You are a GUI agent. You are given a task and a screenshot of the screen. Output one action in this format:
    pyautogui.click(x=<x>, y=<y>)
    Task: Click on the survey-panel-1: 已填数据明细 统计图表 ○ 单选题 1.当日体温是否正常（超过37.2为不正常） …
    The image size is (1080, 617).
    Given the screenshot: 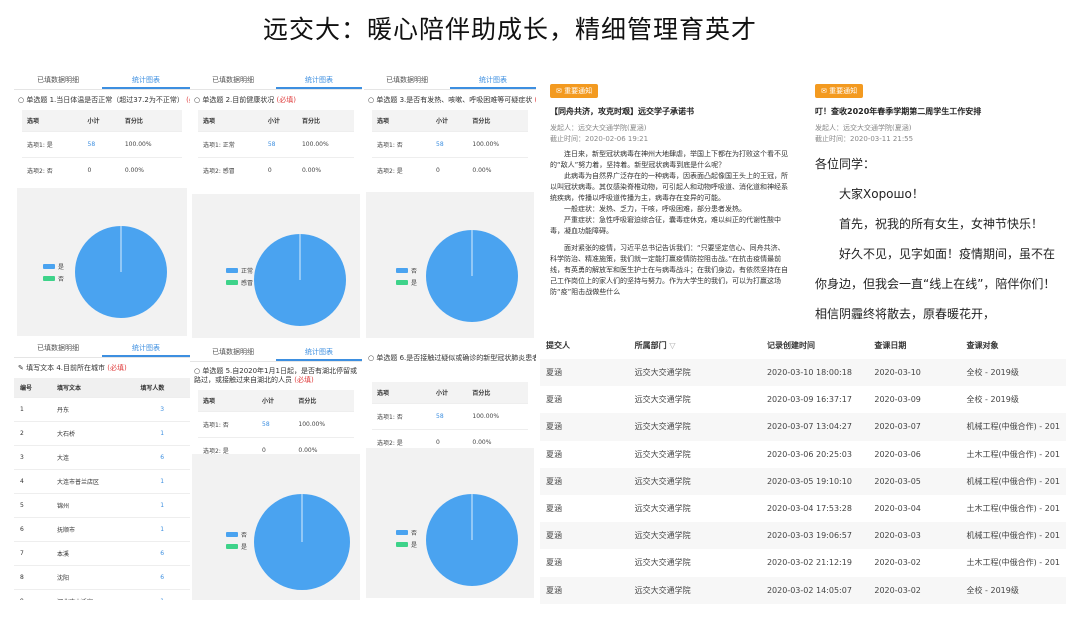 What is the action you would take?
    pyautogui.click(x=102, y=204)
    